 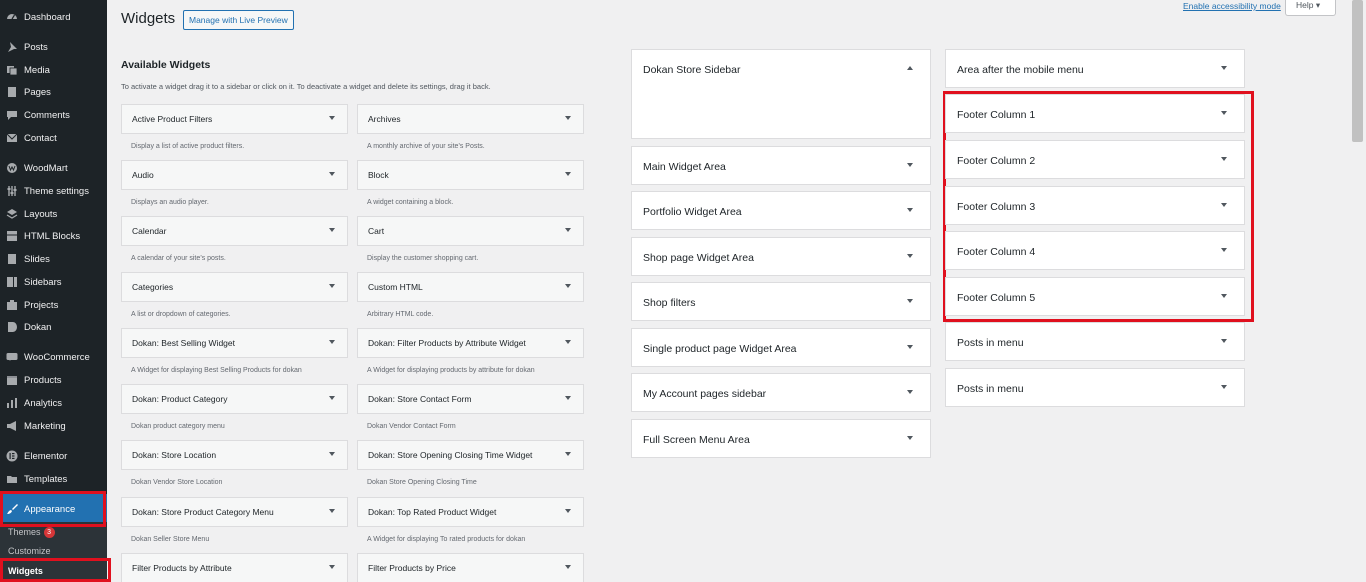 I want to click on widget-tile: Dokan: Store Opening Closing Time Widget, so click(x=470, y=455).